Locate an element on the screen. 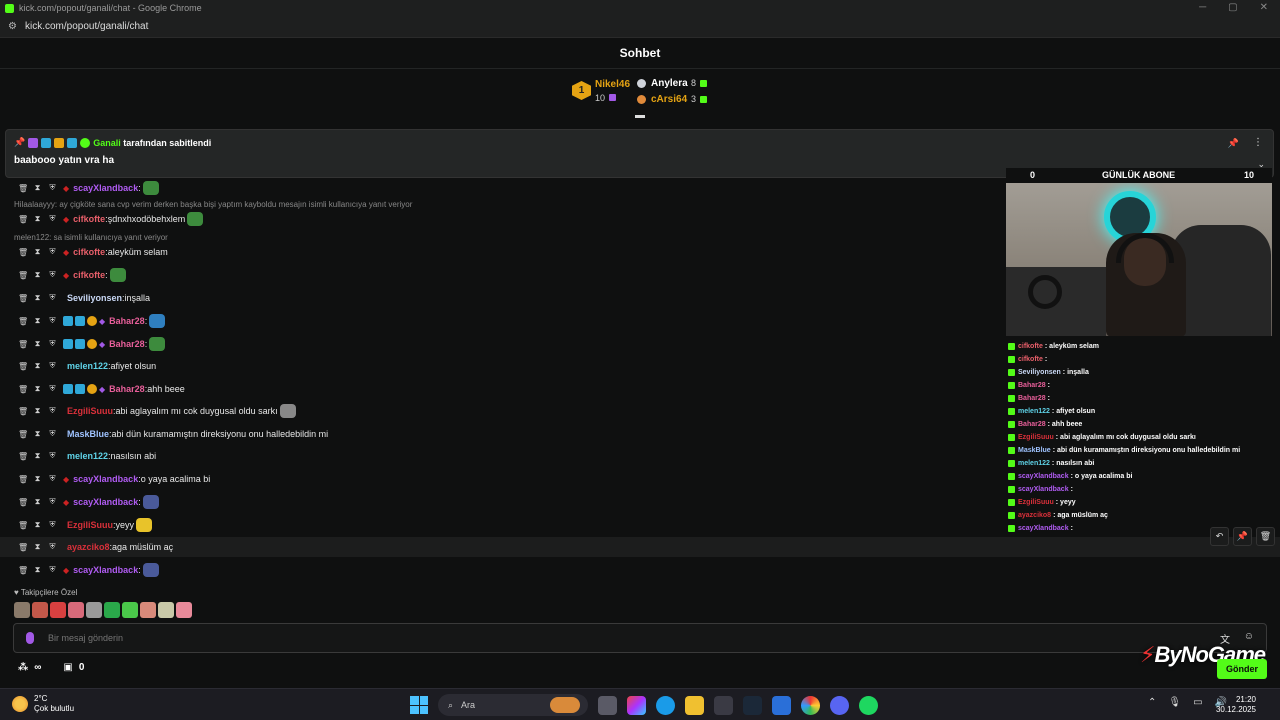  steam-icon is located at coordinates (752, 705).